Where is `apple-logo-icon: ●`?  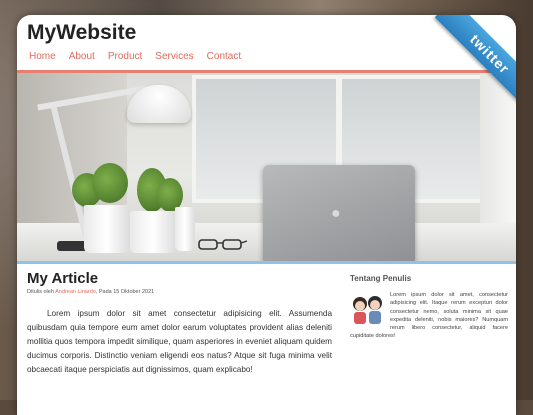 apple-logo-icon: ● is located at coordinates (336, 213).